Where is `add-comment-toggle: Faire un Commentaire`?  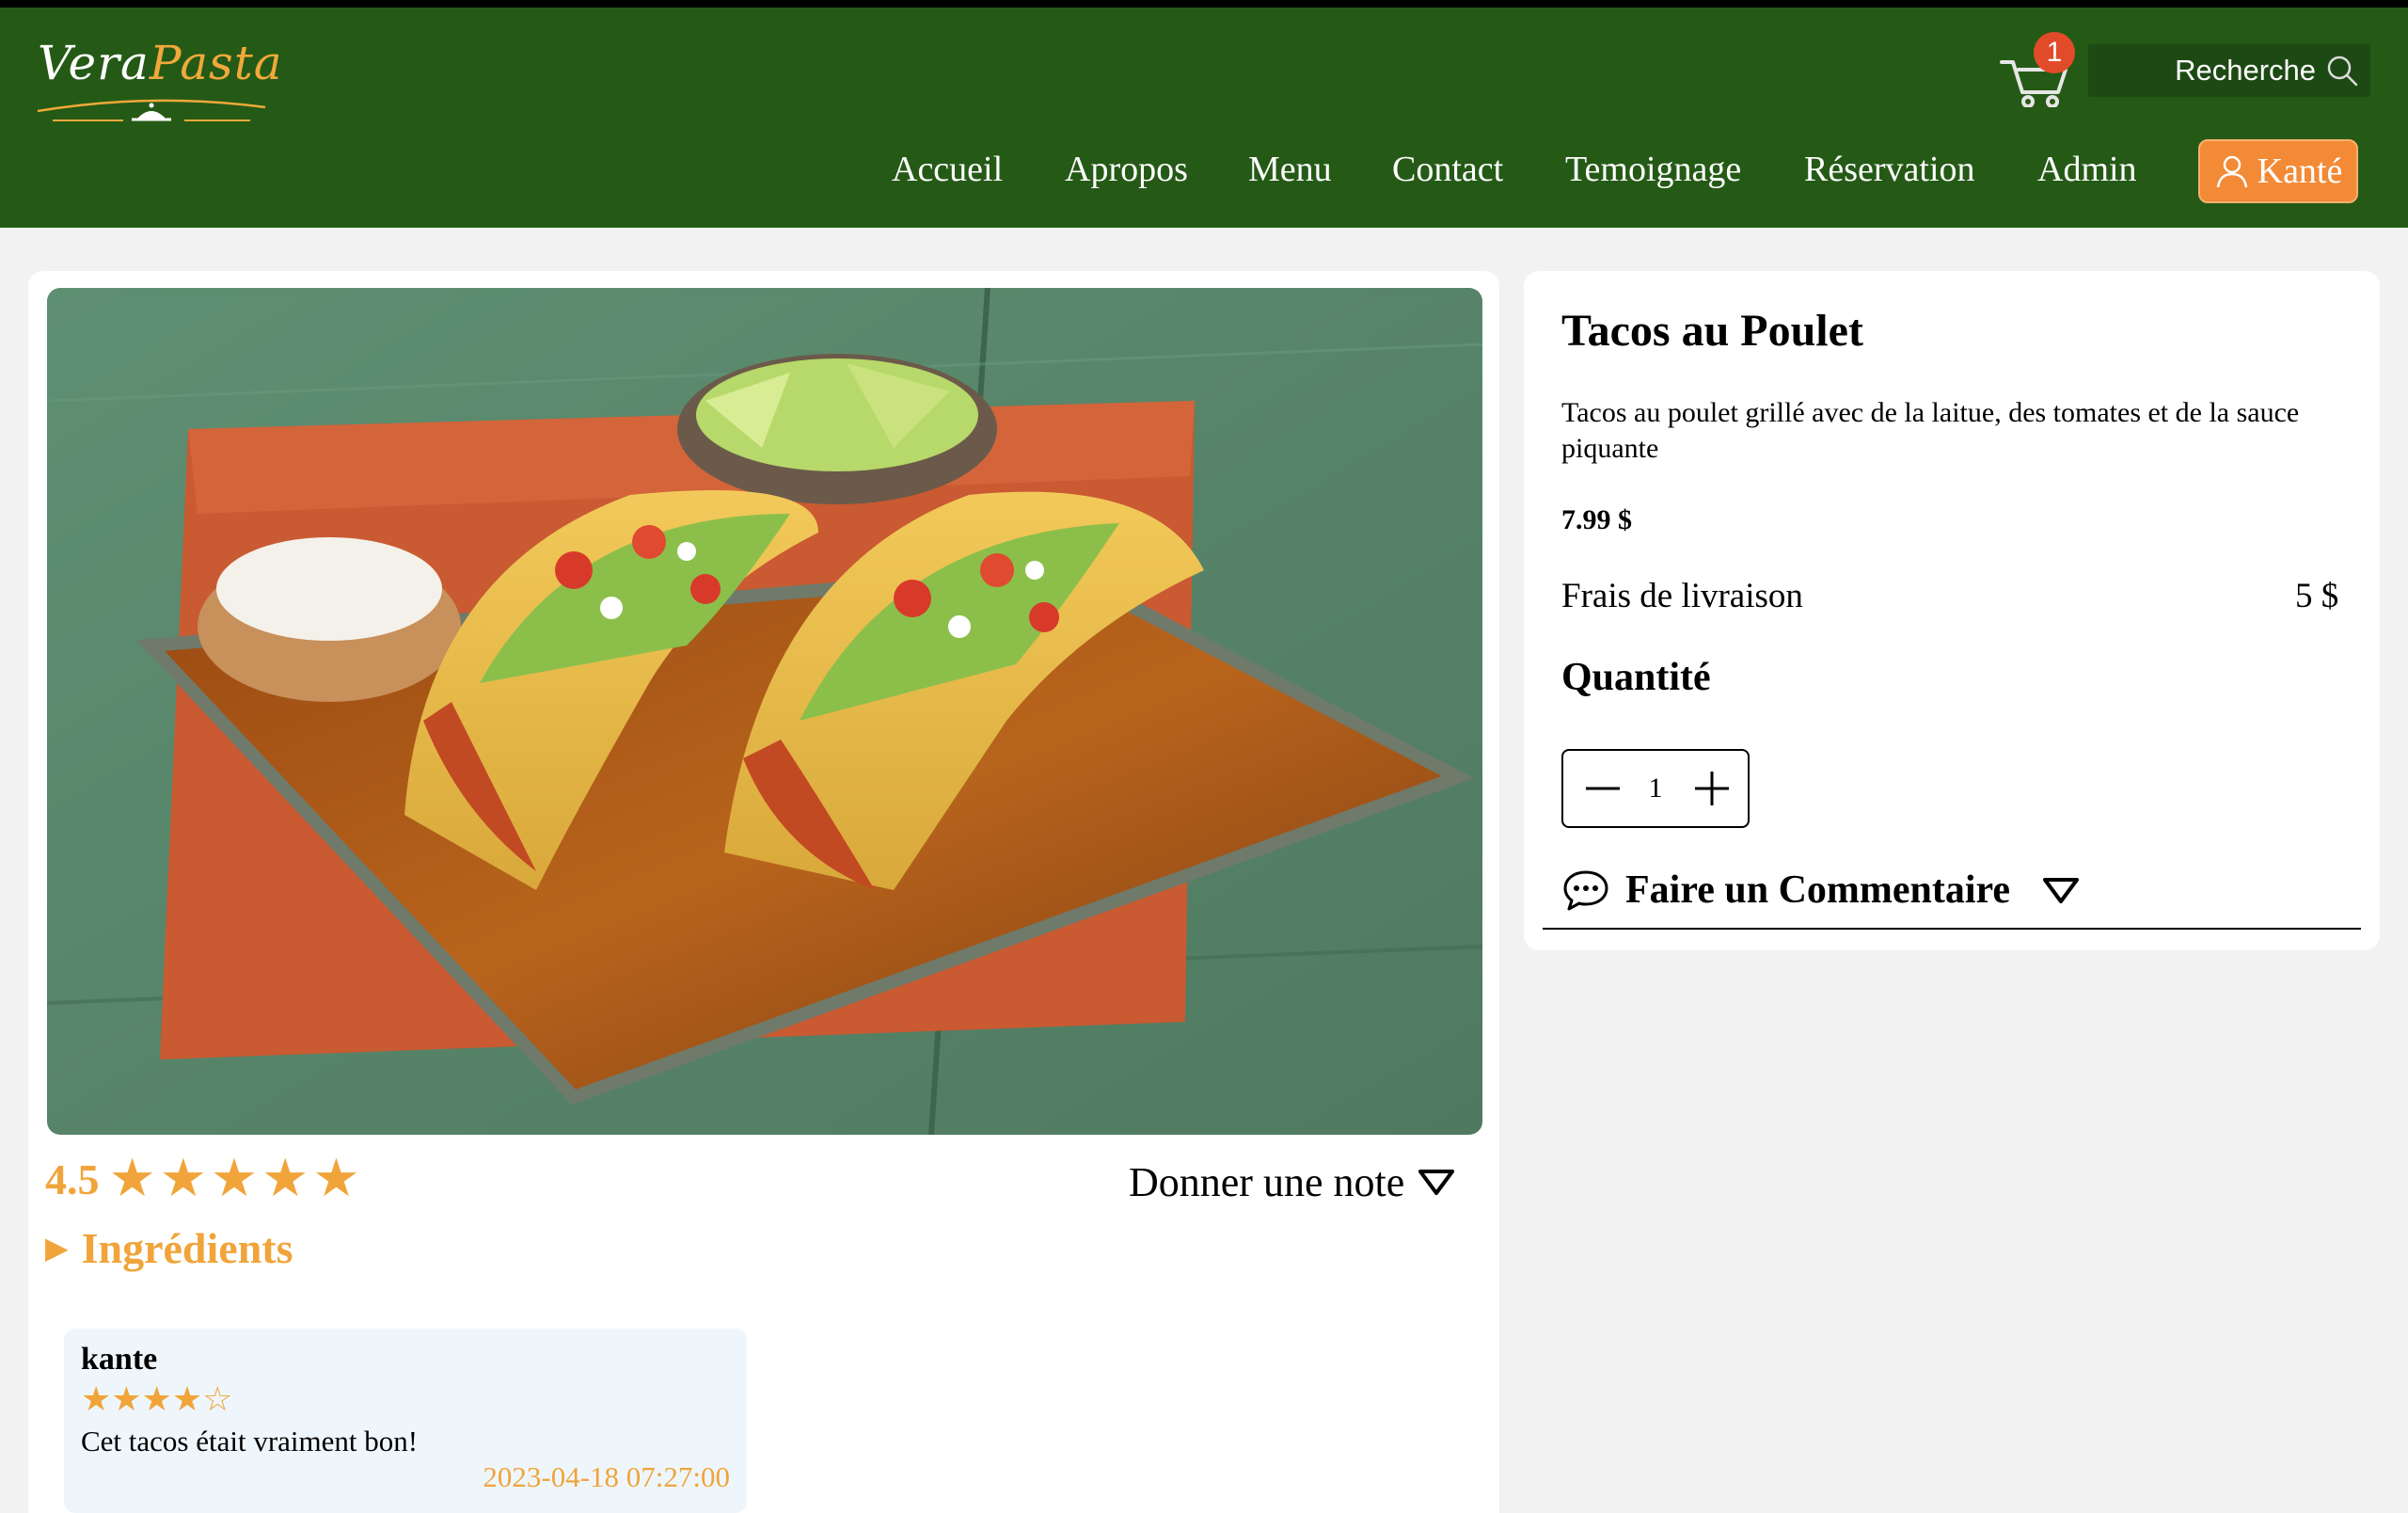
add-comment-toggle: Faire un Commentaire is located at coordinates (1821, 890).